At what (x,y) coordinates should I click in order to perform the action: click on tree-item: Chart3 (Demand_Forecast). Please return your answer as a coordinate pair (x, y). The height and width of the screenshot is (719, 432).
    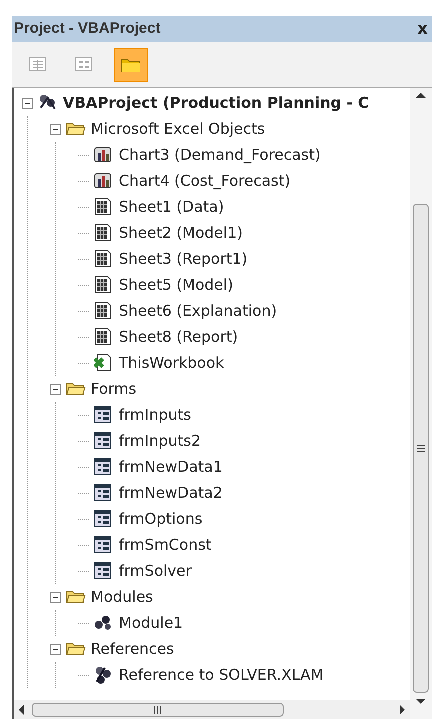
    Looking at the image, I should click on (220, 155).